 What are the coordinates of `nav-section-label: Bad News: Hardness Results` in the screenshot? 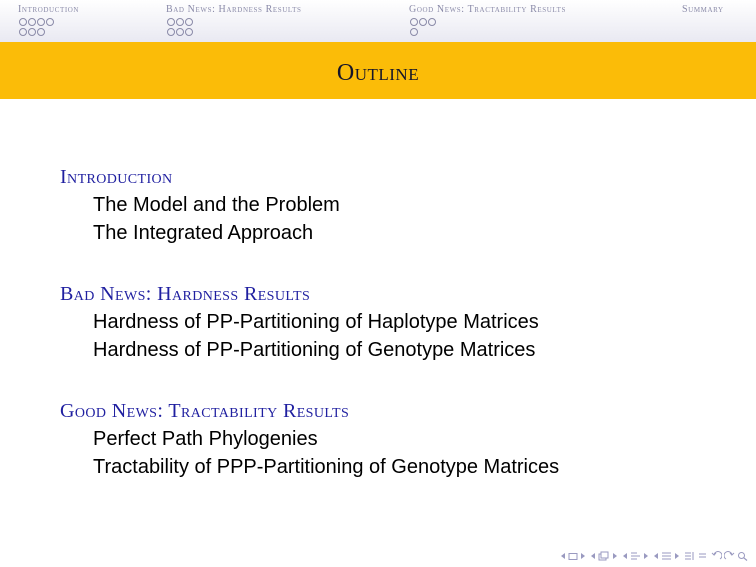 It's located at (233, 10).